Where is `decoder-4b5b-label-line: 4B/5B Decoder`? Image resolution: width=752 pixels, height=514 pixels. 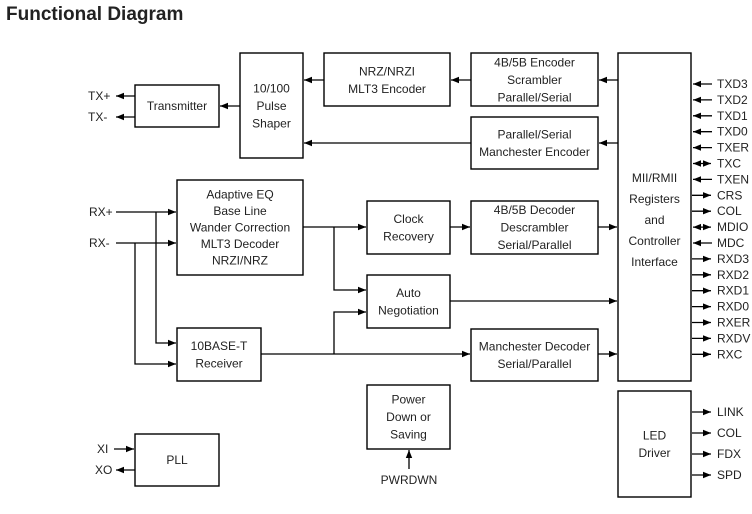
decoder-4b5b-label-line: 4B/5B Decoder is located at coordinates (534, 210).